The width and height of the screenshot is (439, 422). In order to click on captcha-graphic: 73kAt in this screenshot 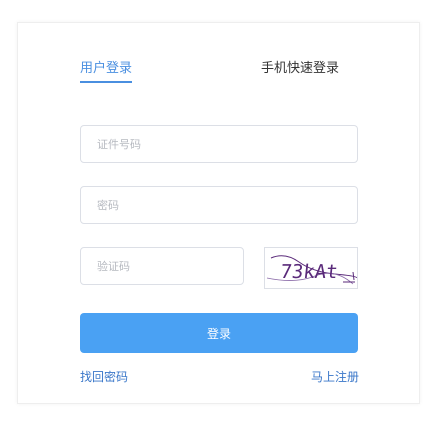, I will do `click(311, 270)`.